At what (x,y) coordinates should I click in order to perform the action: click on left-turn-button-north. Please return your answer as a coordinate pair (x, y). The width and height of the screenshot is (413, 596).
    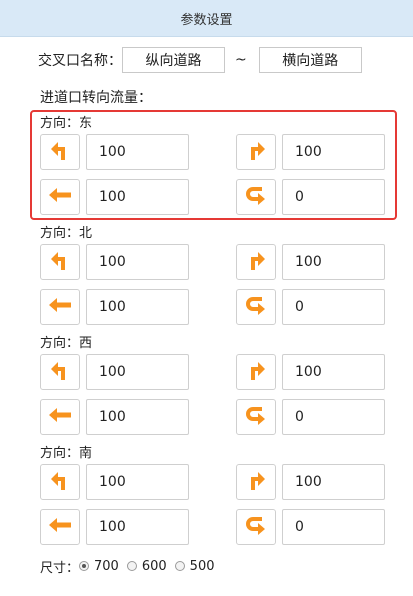
    Looking at the image, I should click on (60, 262).